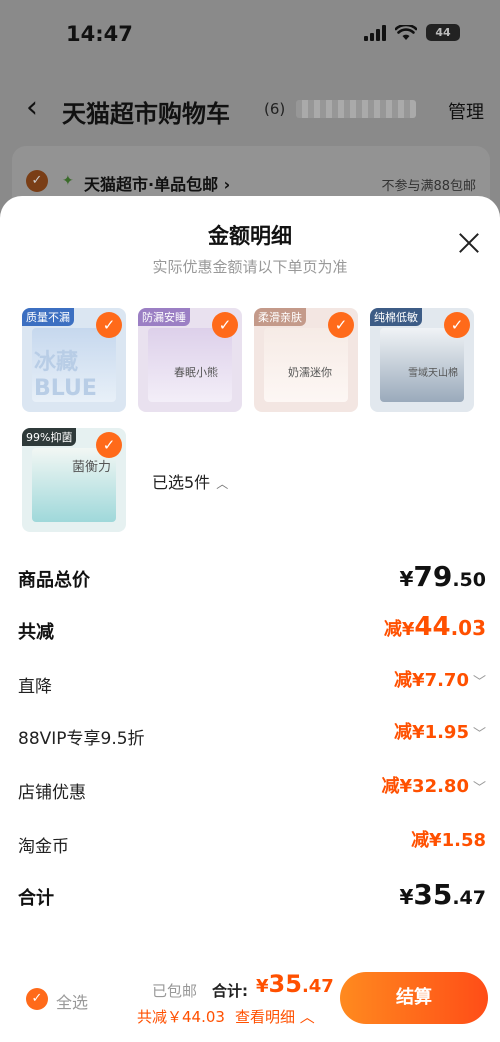 The image size is (500, 1042). Describe the element at coordinates (190, 360) in the screenshot. I see `product-thumb: 春眠小熊 防漏安睡 ✓` at that location.